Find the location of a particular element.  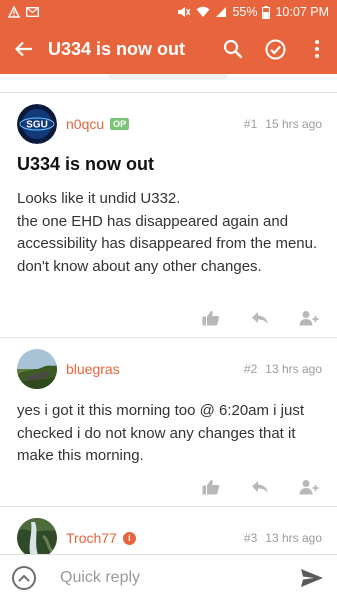

post-number: #1 is located at coordinates (250, 124).